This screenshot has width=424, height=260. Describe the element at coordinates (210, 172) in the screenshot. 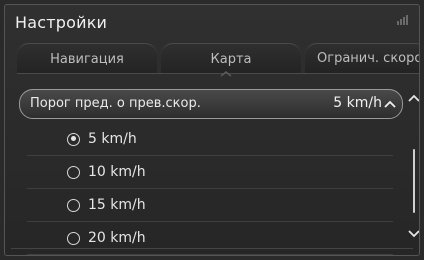

I see `option-10-kmh: 10 km/h` at that location.